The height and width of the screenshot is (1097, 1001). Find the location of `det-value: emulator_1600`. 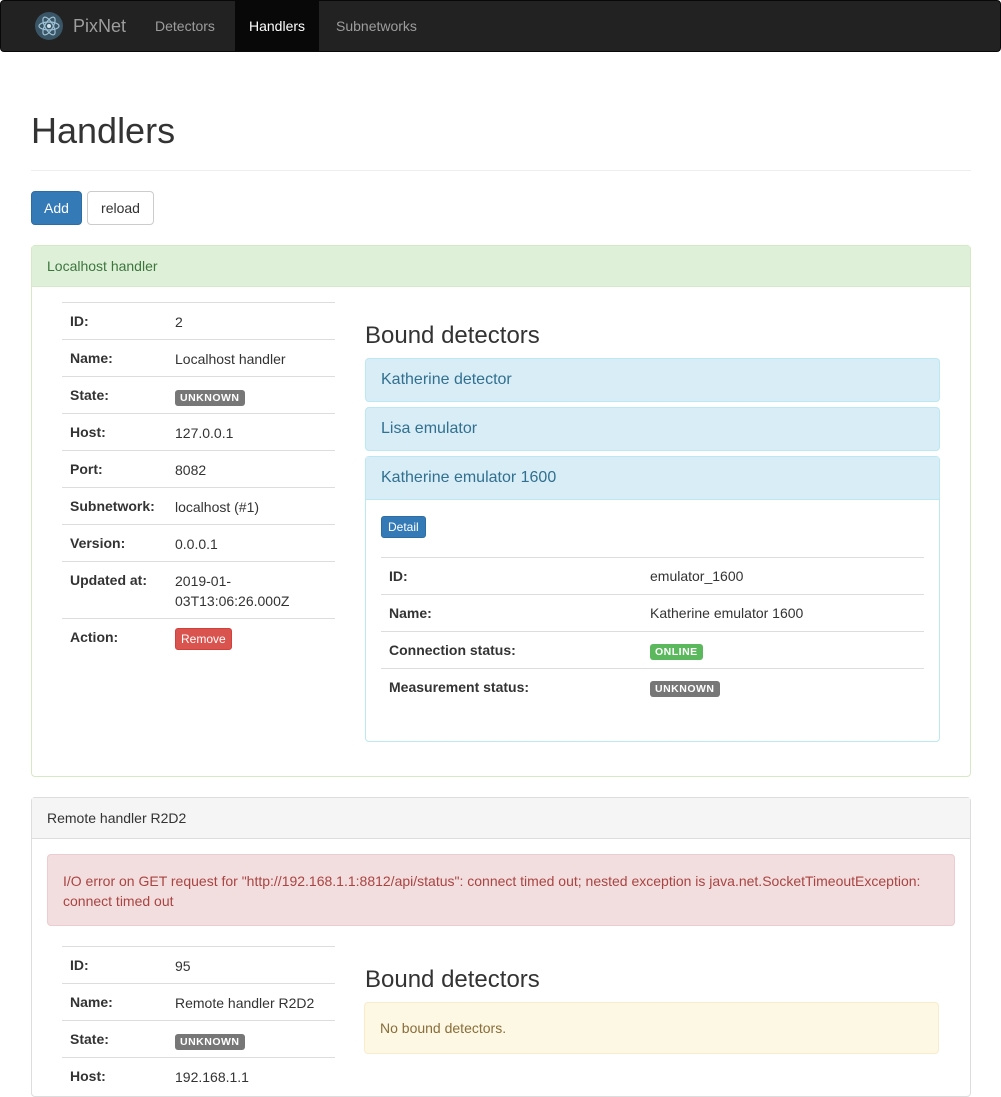

det-value: emulator_1600 is located at coordinates (697, 576).